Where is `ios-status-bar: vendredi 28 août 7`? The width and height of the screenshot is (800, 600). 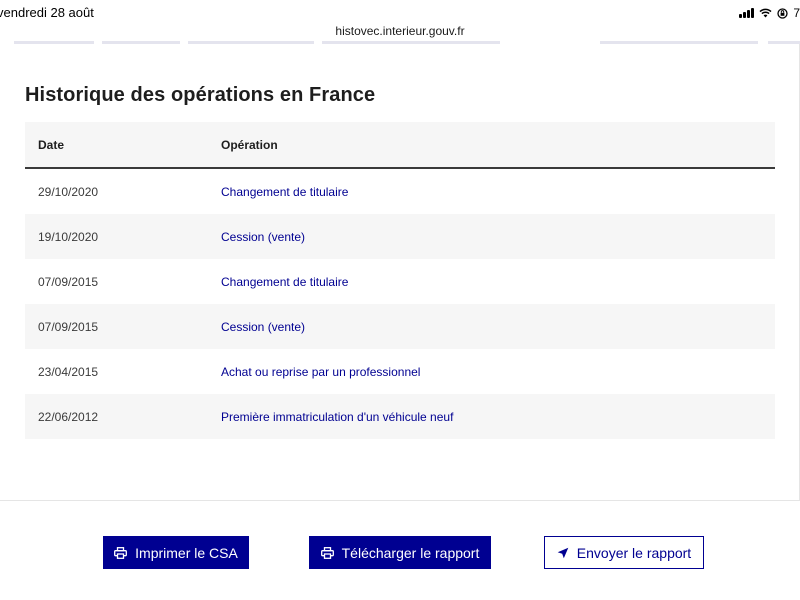 ios-status-bar: vendredi 28 août 7 is located at coordinates (400, 12).